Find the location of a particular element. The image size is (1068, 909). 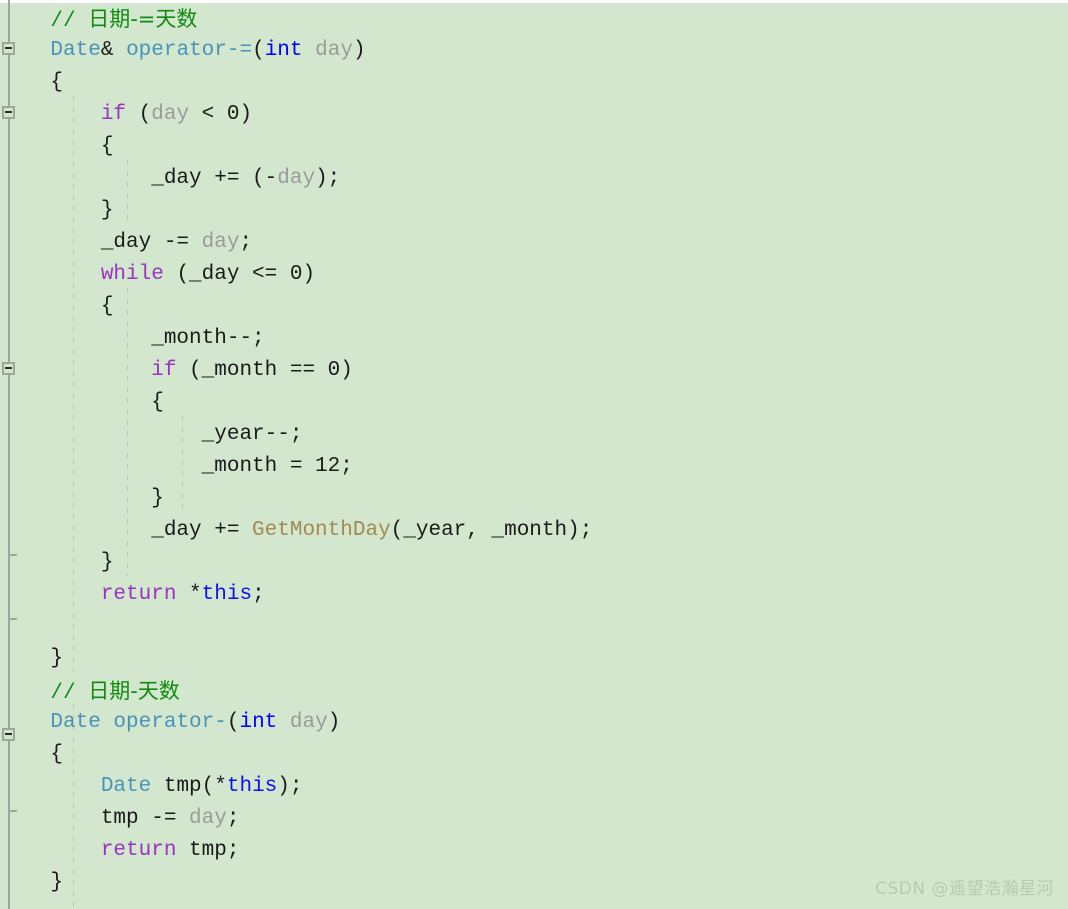

code-token: * is located at coordinates (189, 594).